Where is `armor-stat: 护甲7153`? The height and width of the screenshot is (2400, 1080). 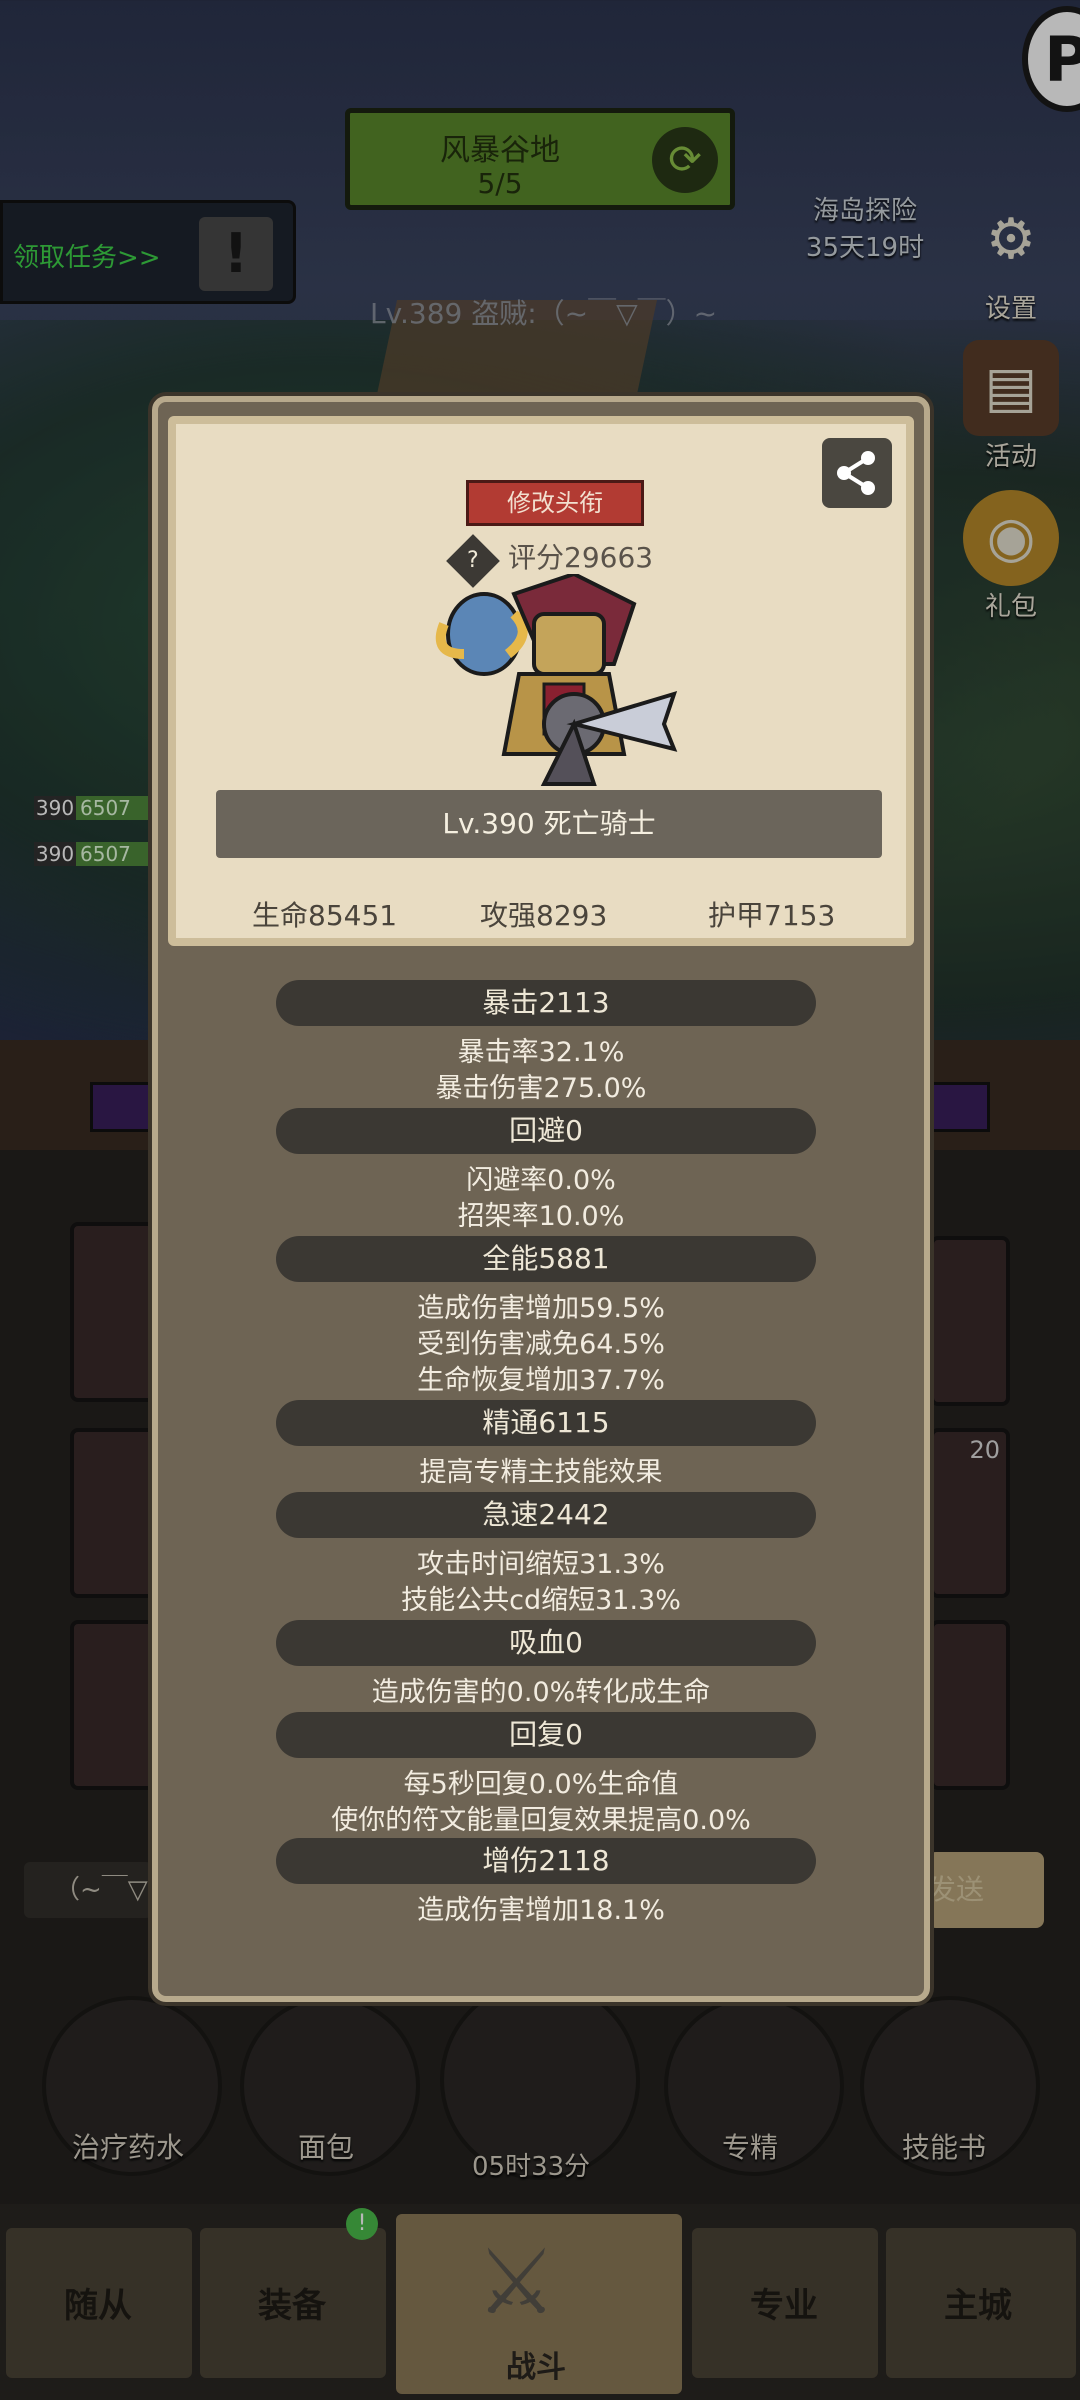 armor-stat: 护甲7153 is located at coordinates (772, 915).